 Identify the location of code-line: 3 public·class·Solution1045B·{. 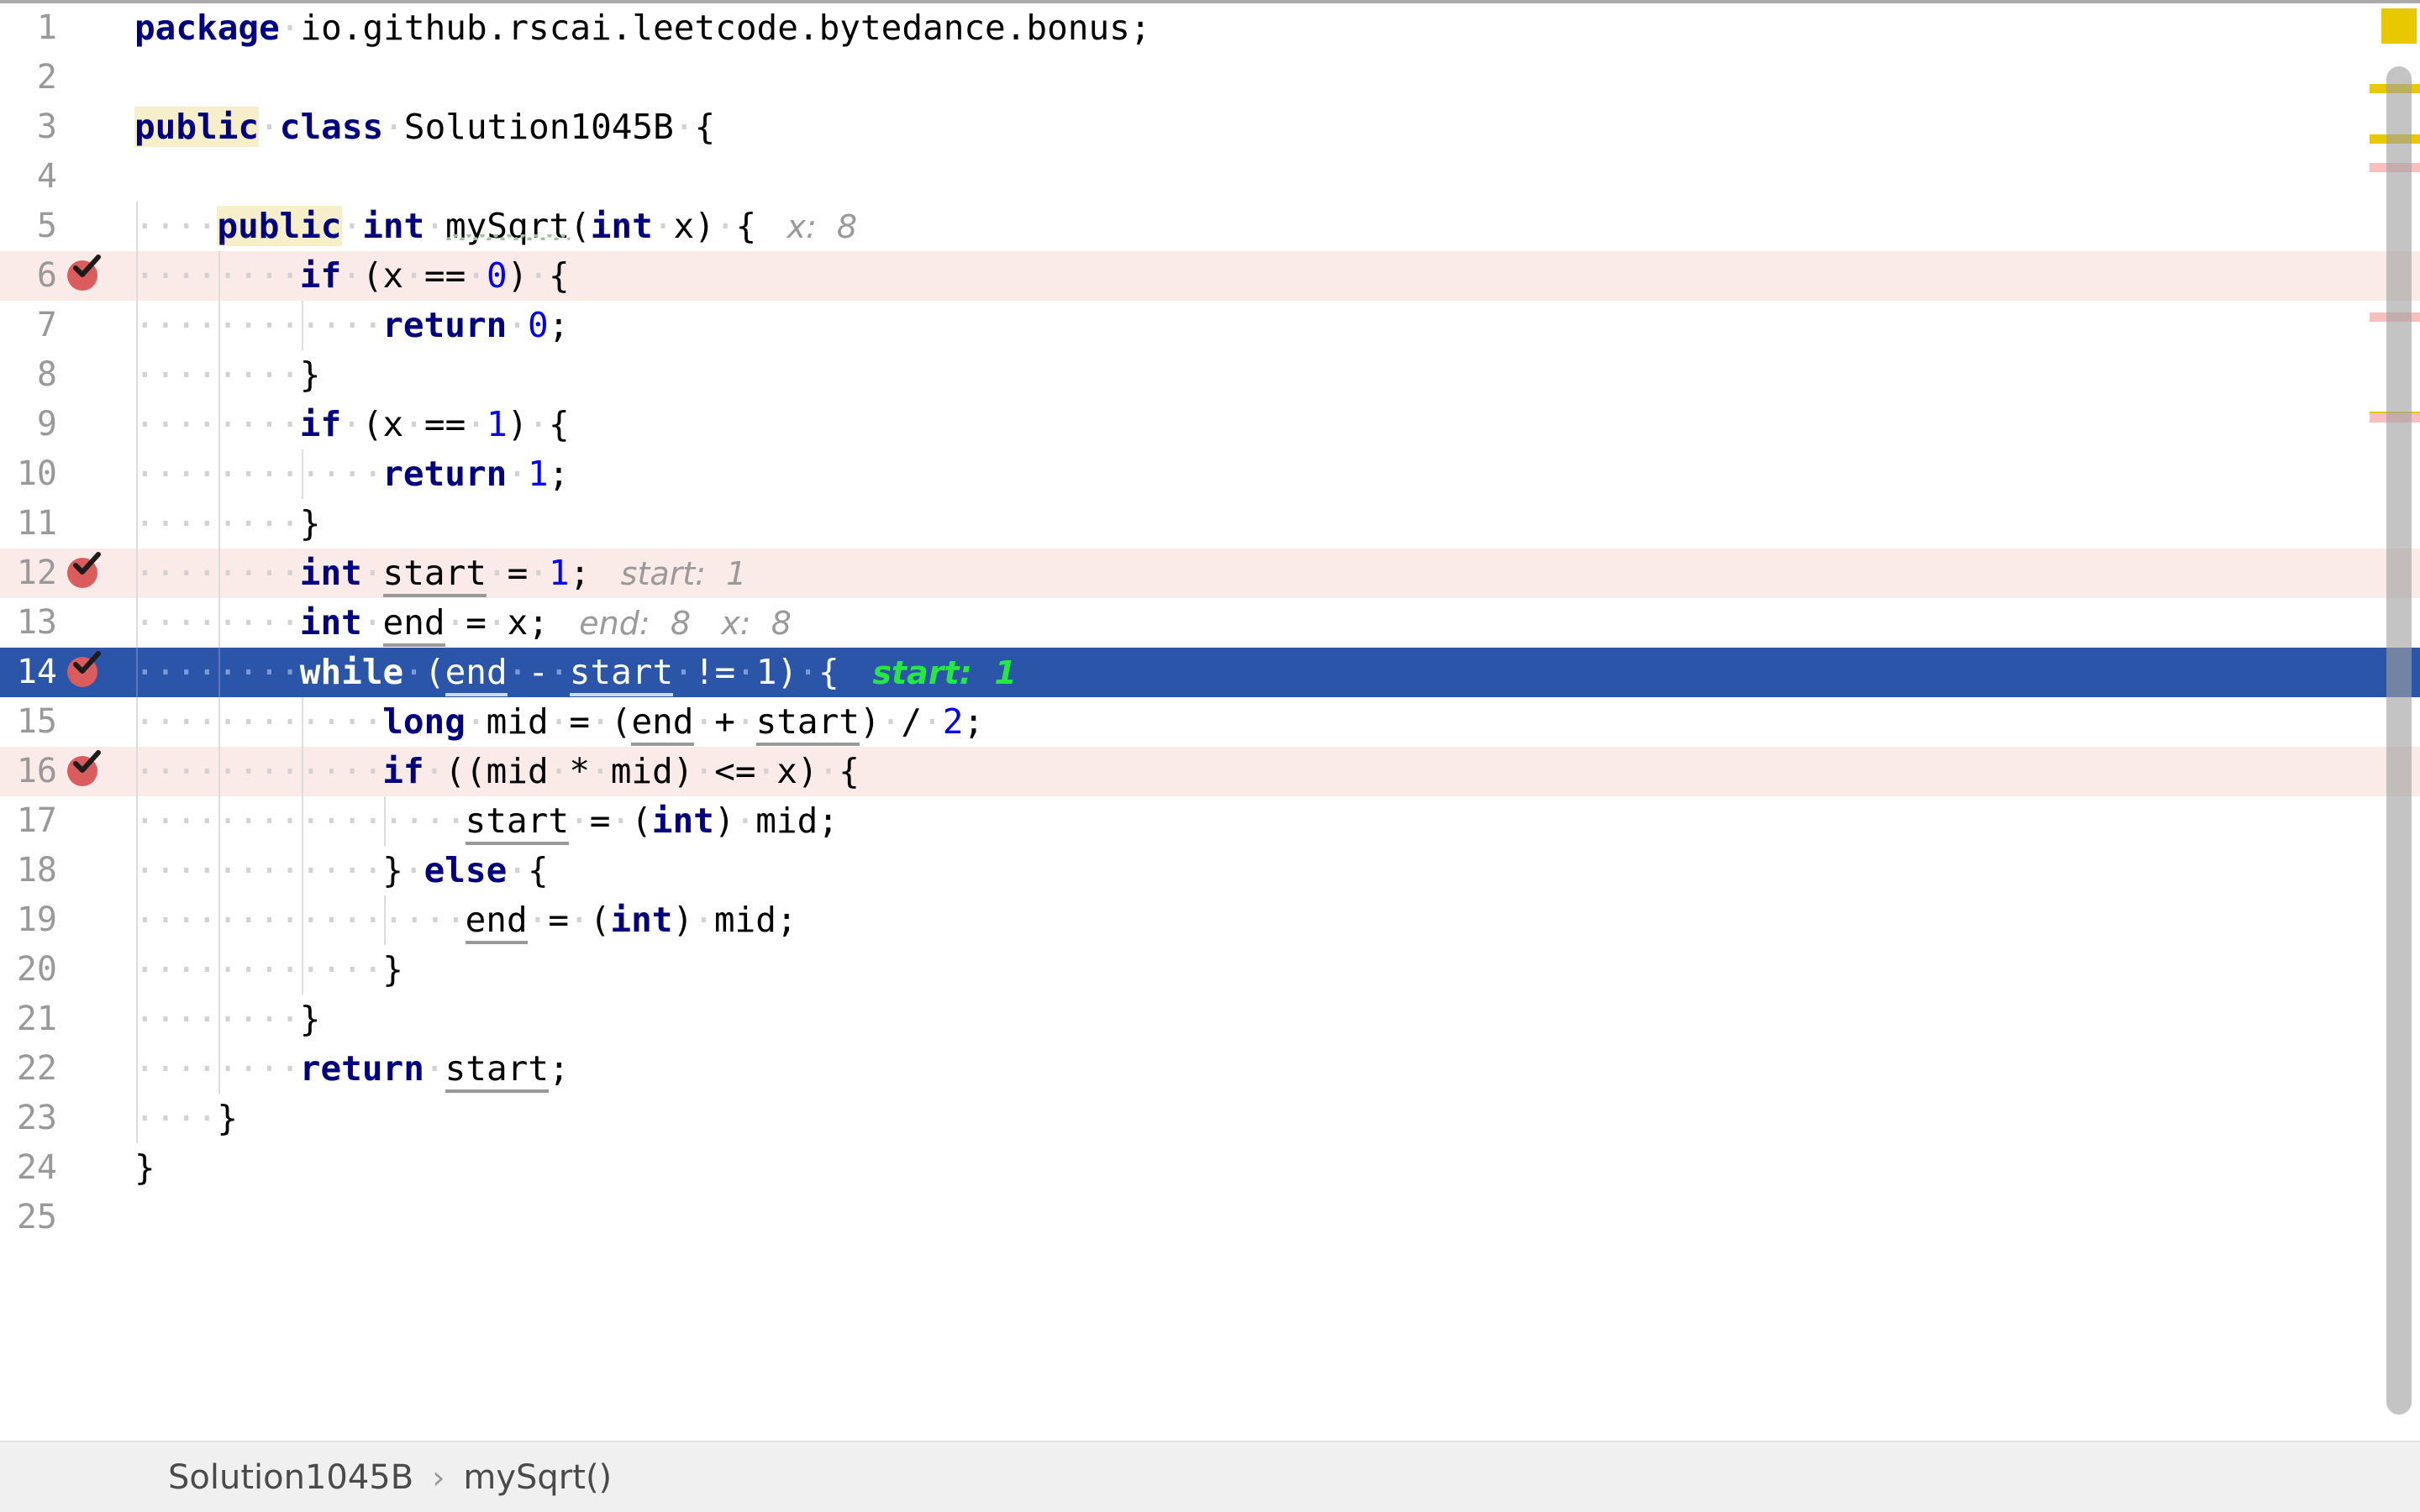
(1210, 127).